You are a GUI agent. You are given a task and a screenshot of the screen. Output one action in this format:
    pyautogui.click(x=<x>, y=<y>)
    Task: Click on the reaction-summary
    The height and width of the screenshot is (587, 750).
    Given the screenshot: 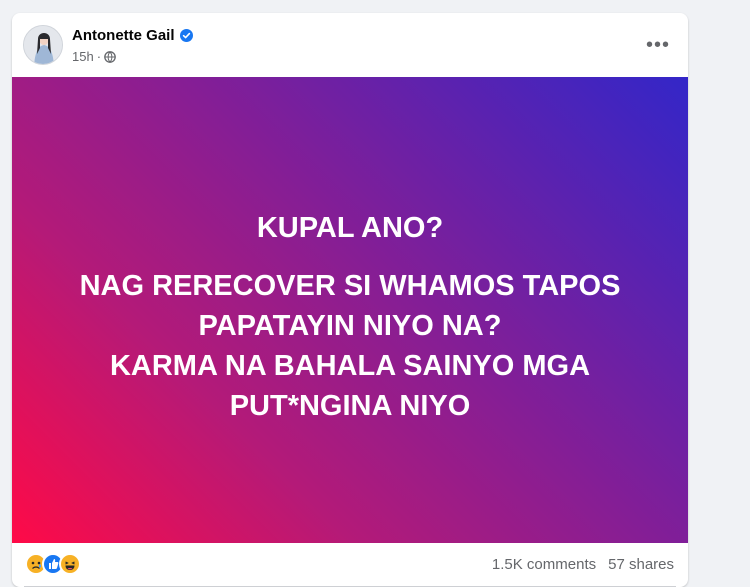 What is the action you would take?
    pyautogui.click(x=53, y=564)
    